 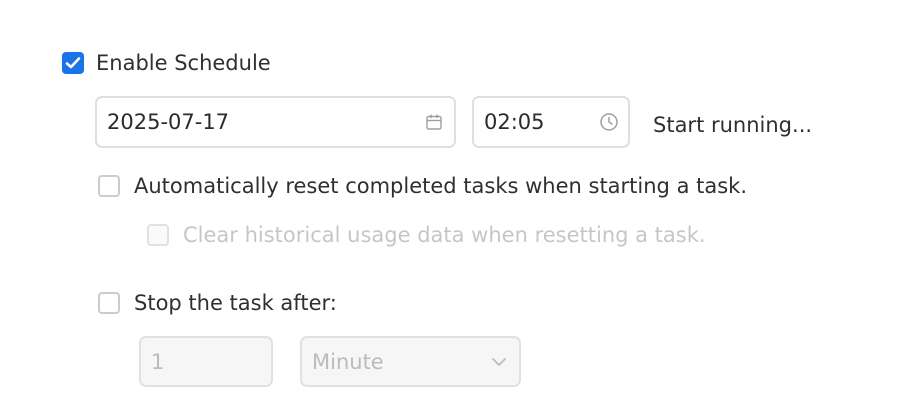 I want to click on time-value: 02:05, so click(x=514, y=122).